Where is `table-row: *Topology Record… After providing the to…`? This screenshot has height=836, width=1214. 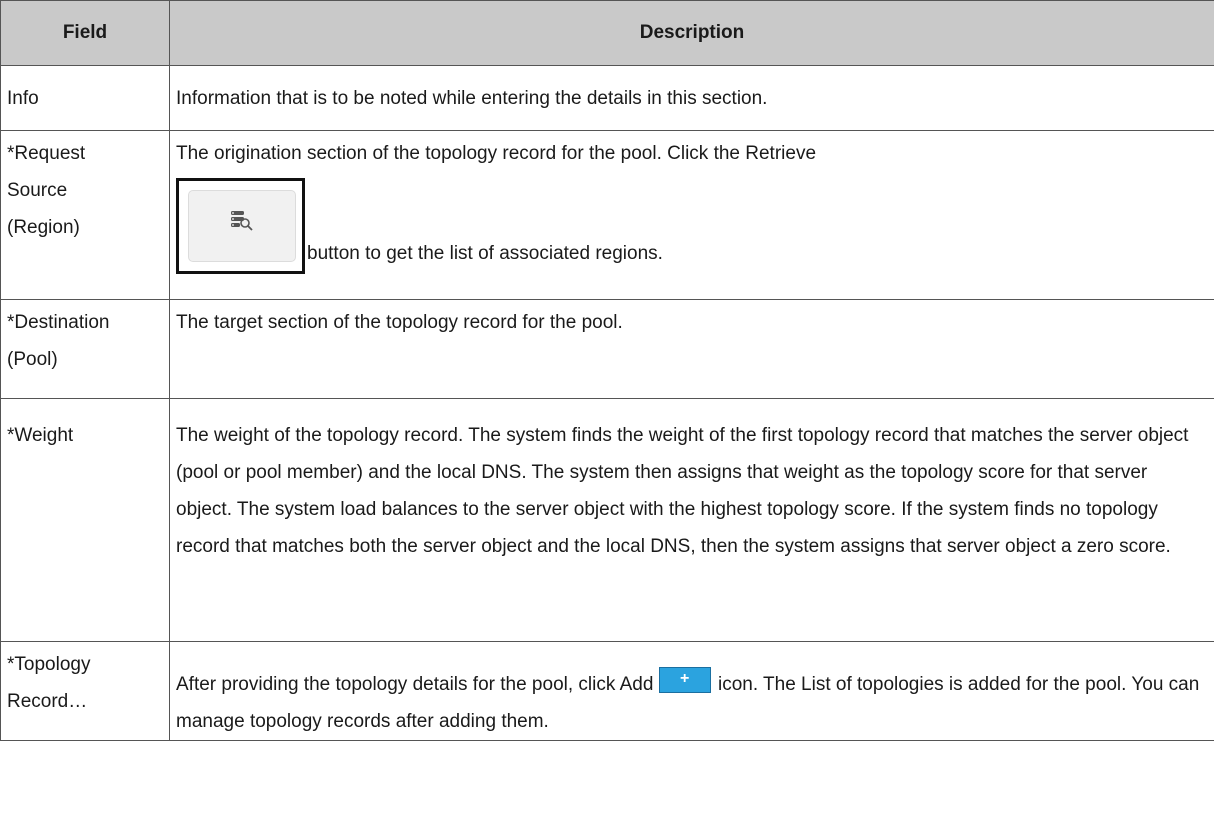 table-row: *Topology Record… After providing the to… is located at coordinates (607, 691).